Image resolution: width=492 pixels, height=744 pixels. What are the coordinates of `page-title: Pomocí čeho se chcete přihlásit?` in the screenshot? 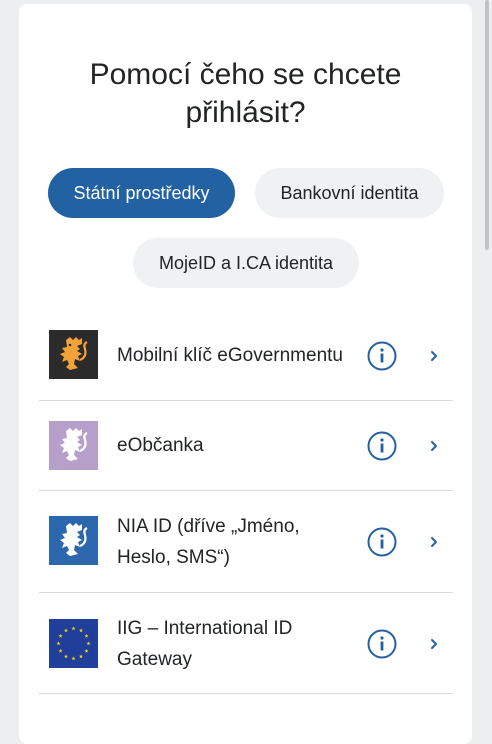 It's located at (245, 94).